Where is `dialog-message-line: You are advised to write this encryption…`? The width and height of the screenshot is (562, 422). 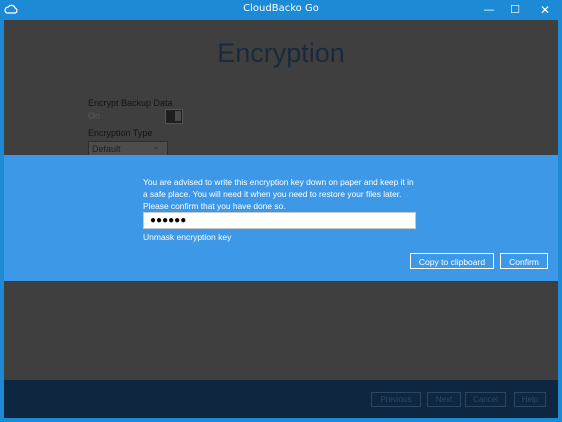
dialog-message-line: You are advised to write this encryption… is located at coordinates (278, 182).